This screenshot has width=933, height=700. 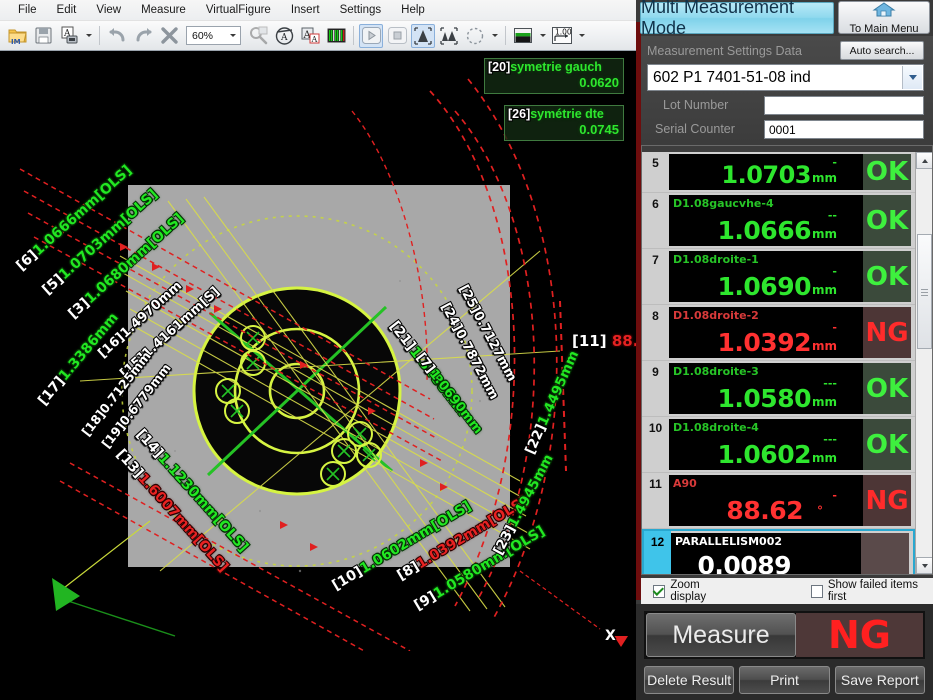 I want to click on row-main: 1.0703 mm -, so click(x=766, y=172).